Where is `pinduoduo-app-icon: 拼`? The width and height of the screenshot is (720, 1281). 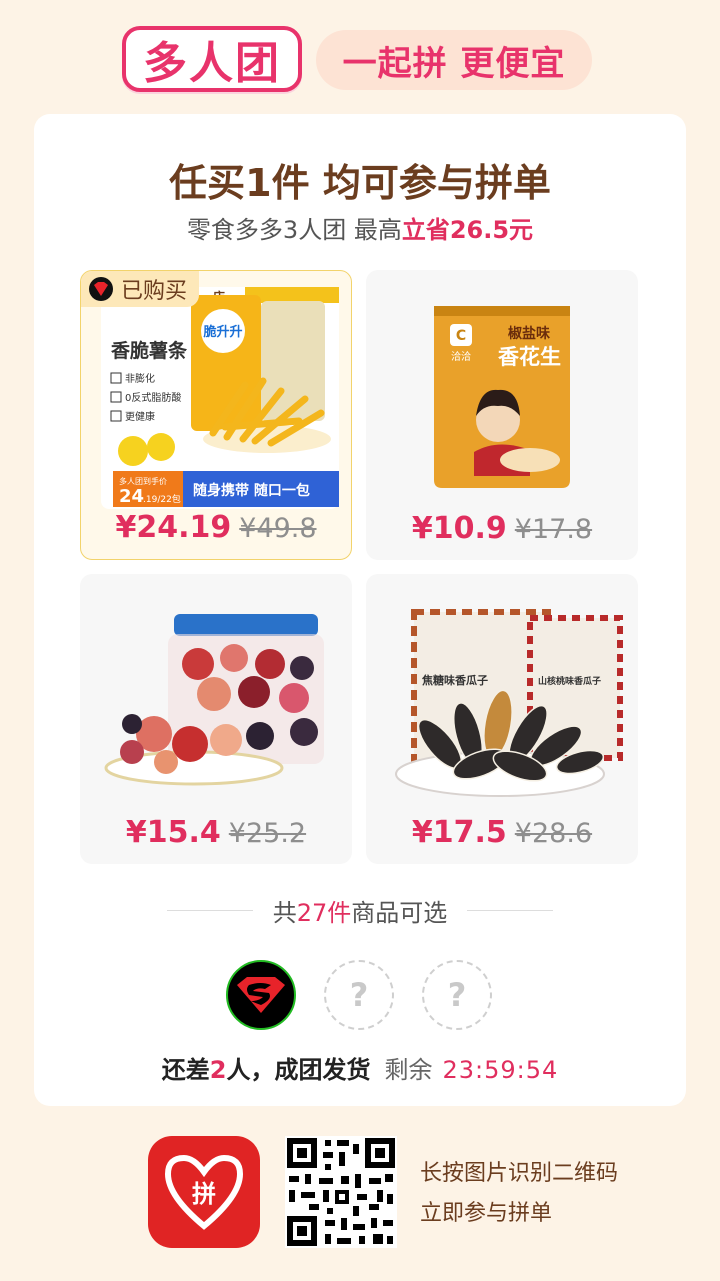 pinduoduo-app-icon: 拼 is located at coordinates (204, 1192).